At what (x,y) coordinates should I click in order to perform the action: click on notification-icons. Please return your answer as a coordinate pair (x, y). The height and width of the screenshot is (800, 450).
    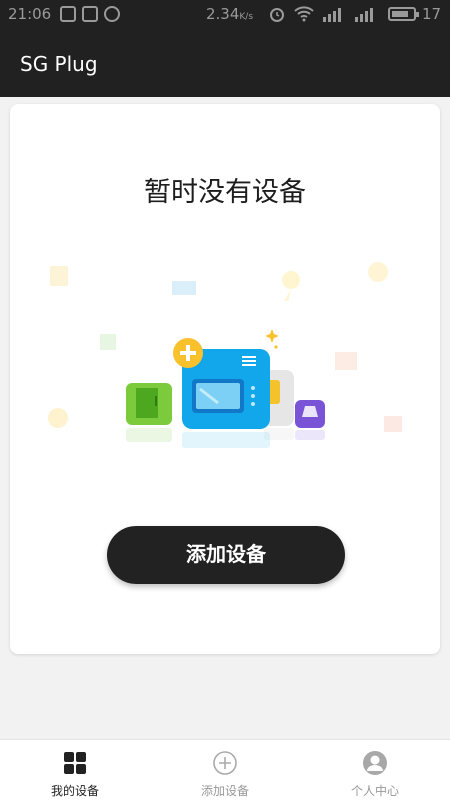
    Looking at the image, I should click on (90, 14).